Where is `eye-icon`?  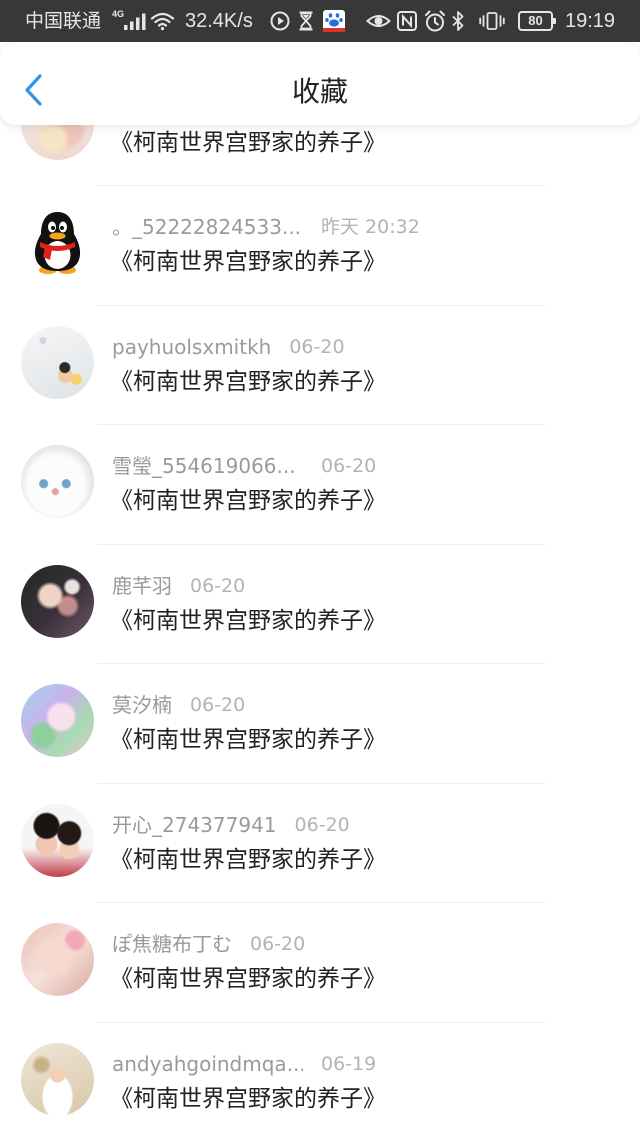 eye-icon is located at coordinates (378, 21).